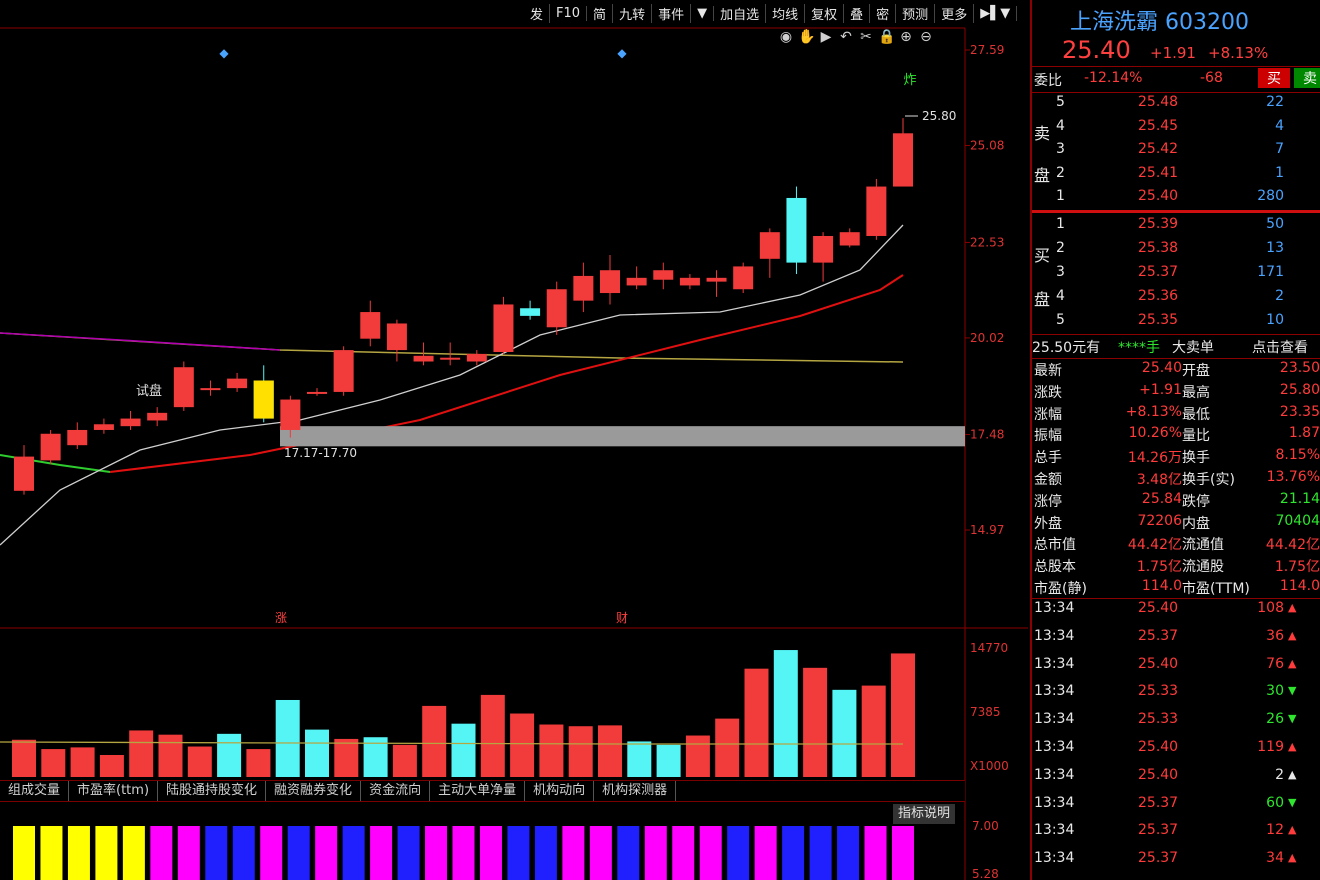  I want to click on toolbar-item-13: ▶▌▼, so click(996, 13).